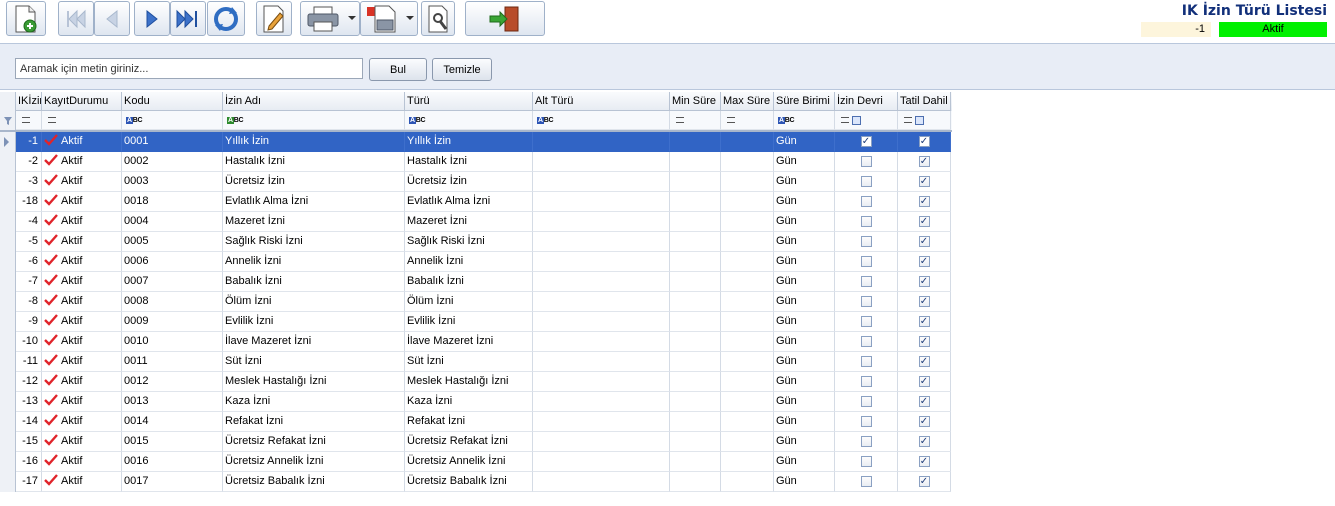  I want to click on cell-type: Refakat İzni, so click(469, 422).